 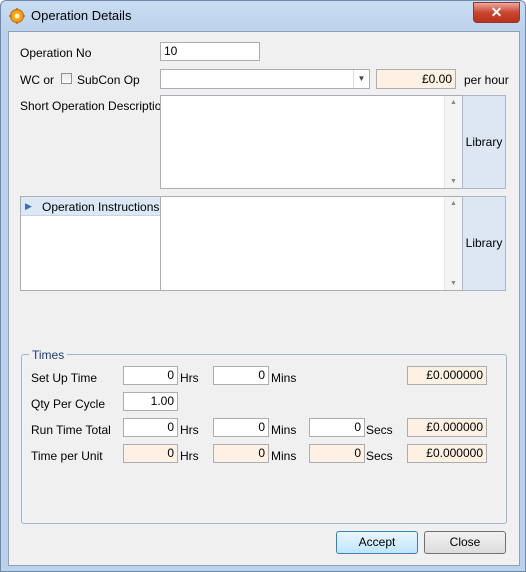 What do you see at coordinates (37, 80) in the screenshot?
I see `wc-or-label: WC or` at bounding box center [37, 80].